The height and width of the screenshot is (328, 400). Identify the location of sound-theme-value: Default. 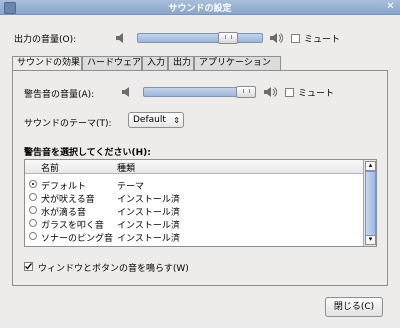
(149, 120).